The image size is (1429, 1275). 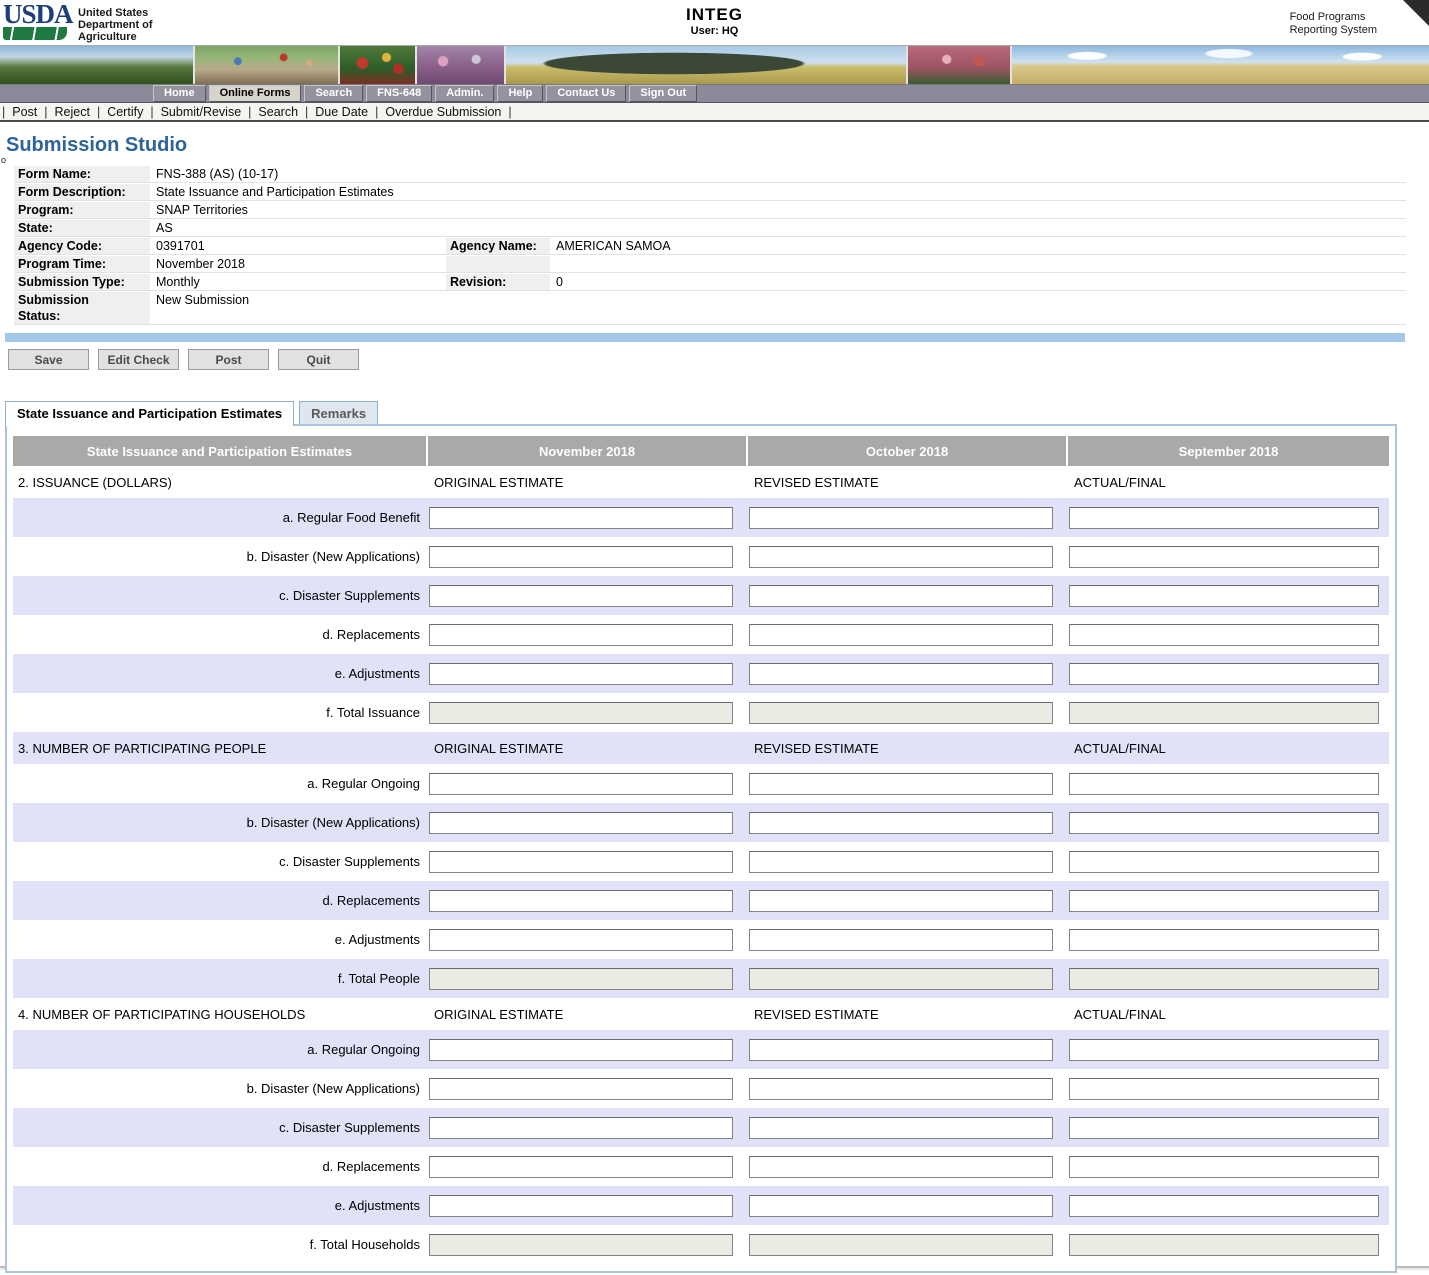 I want to click on post-button: Post, so click(x=228, y=359).